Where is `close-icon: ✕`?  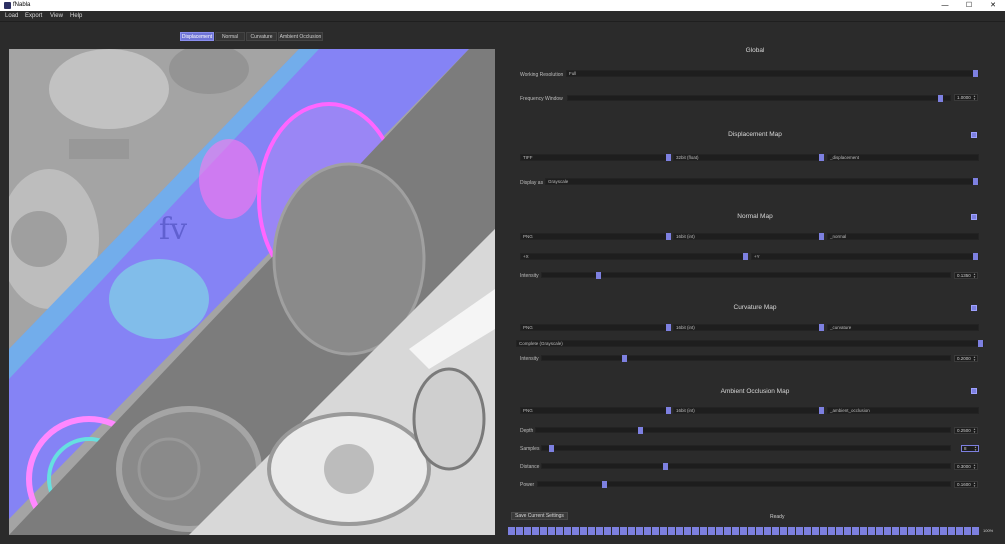 close-icon: ✕ is located at coordinates (993, 5).